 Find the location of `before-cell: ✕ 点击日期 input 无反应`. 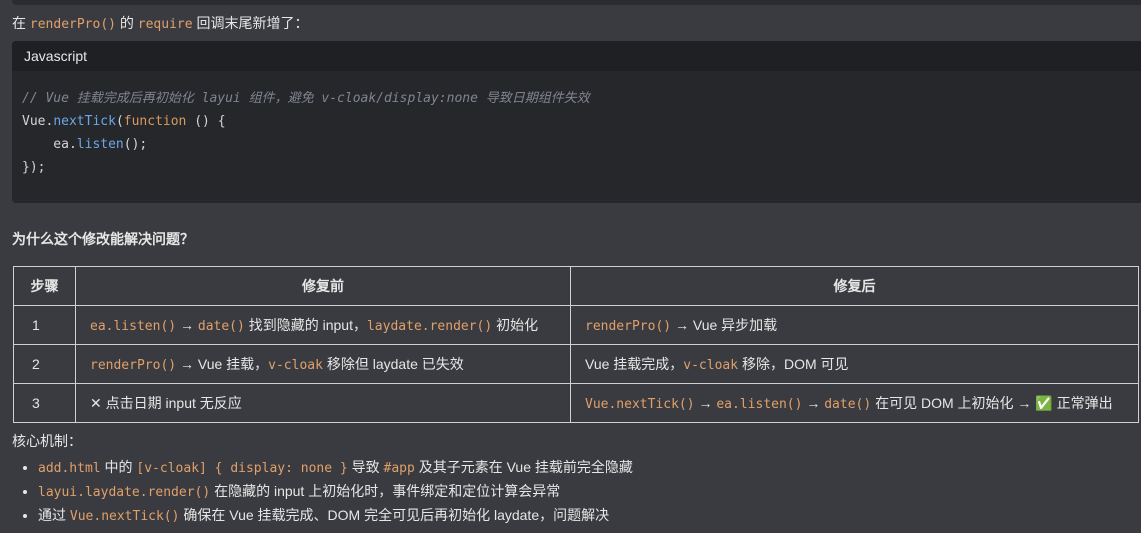

before-cell: ✕ 点击日期 input 无反应 is located at coordinates (323, 403).